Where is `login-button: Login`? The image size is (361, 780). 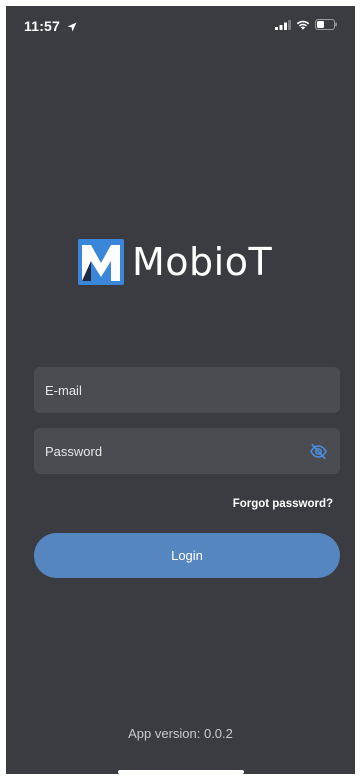 login-button: Login is located at coordinates (187, 555).